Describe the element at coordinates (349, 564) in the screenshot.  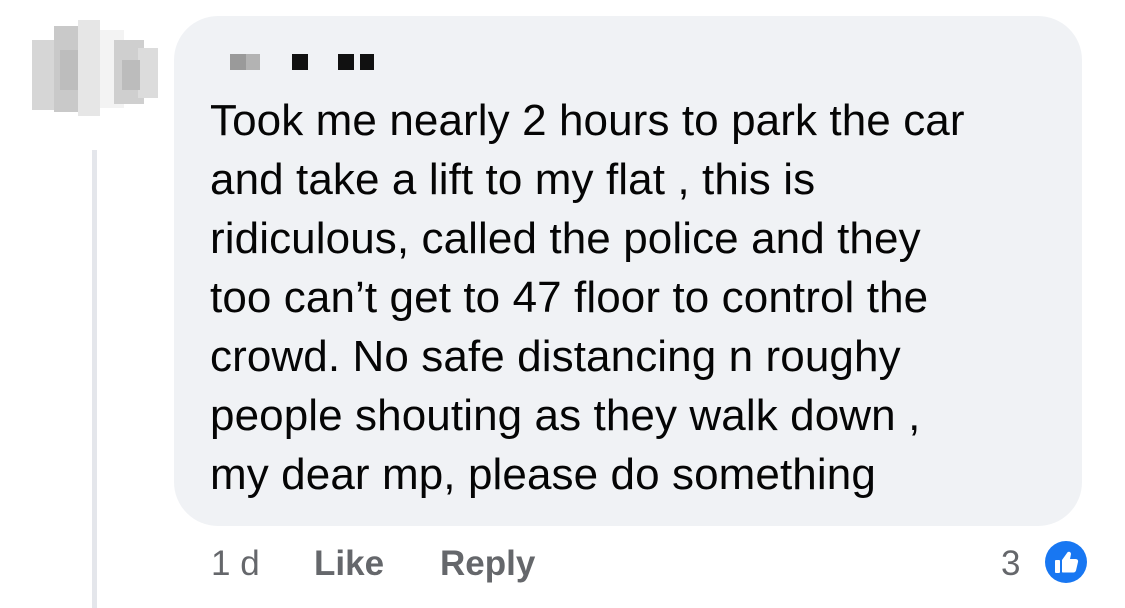
I see `like-button: Like` at that location.